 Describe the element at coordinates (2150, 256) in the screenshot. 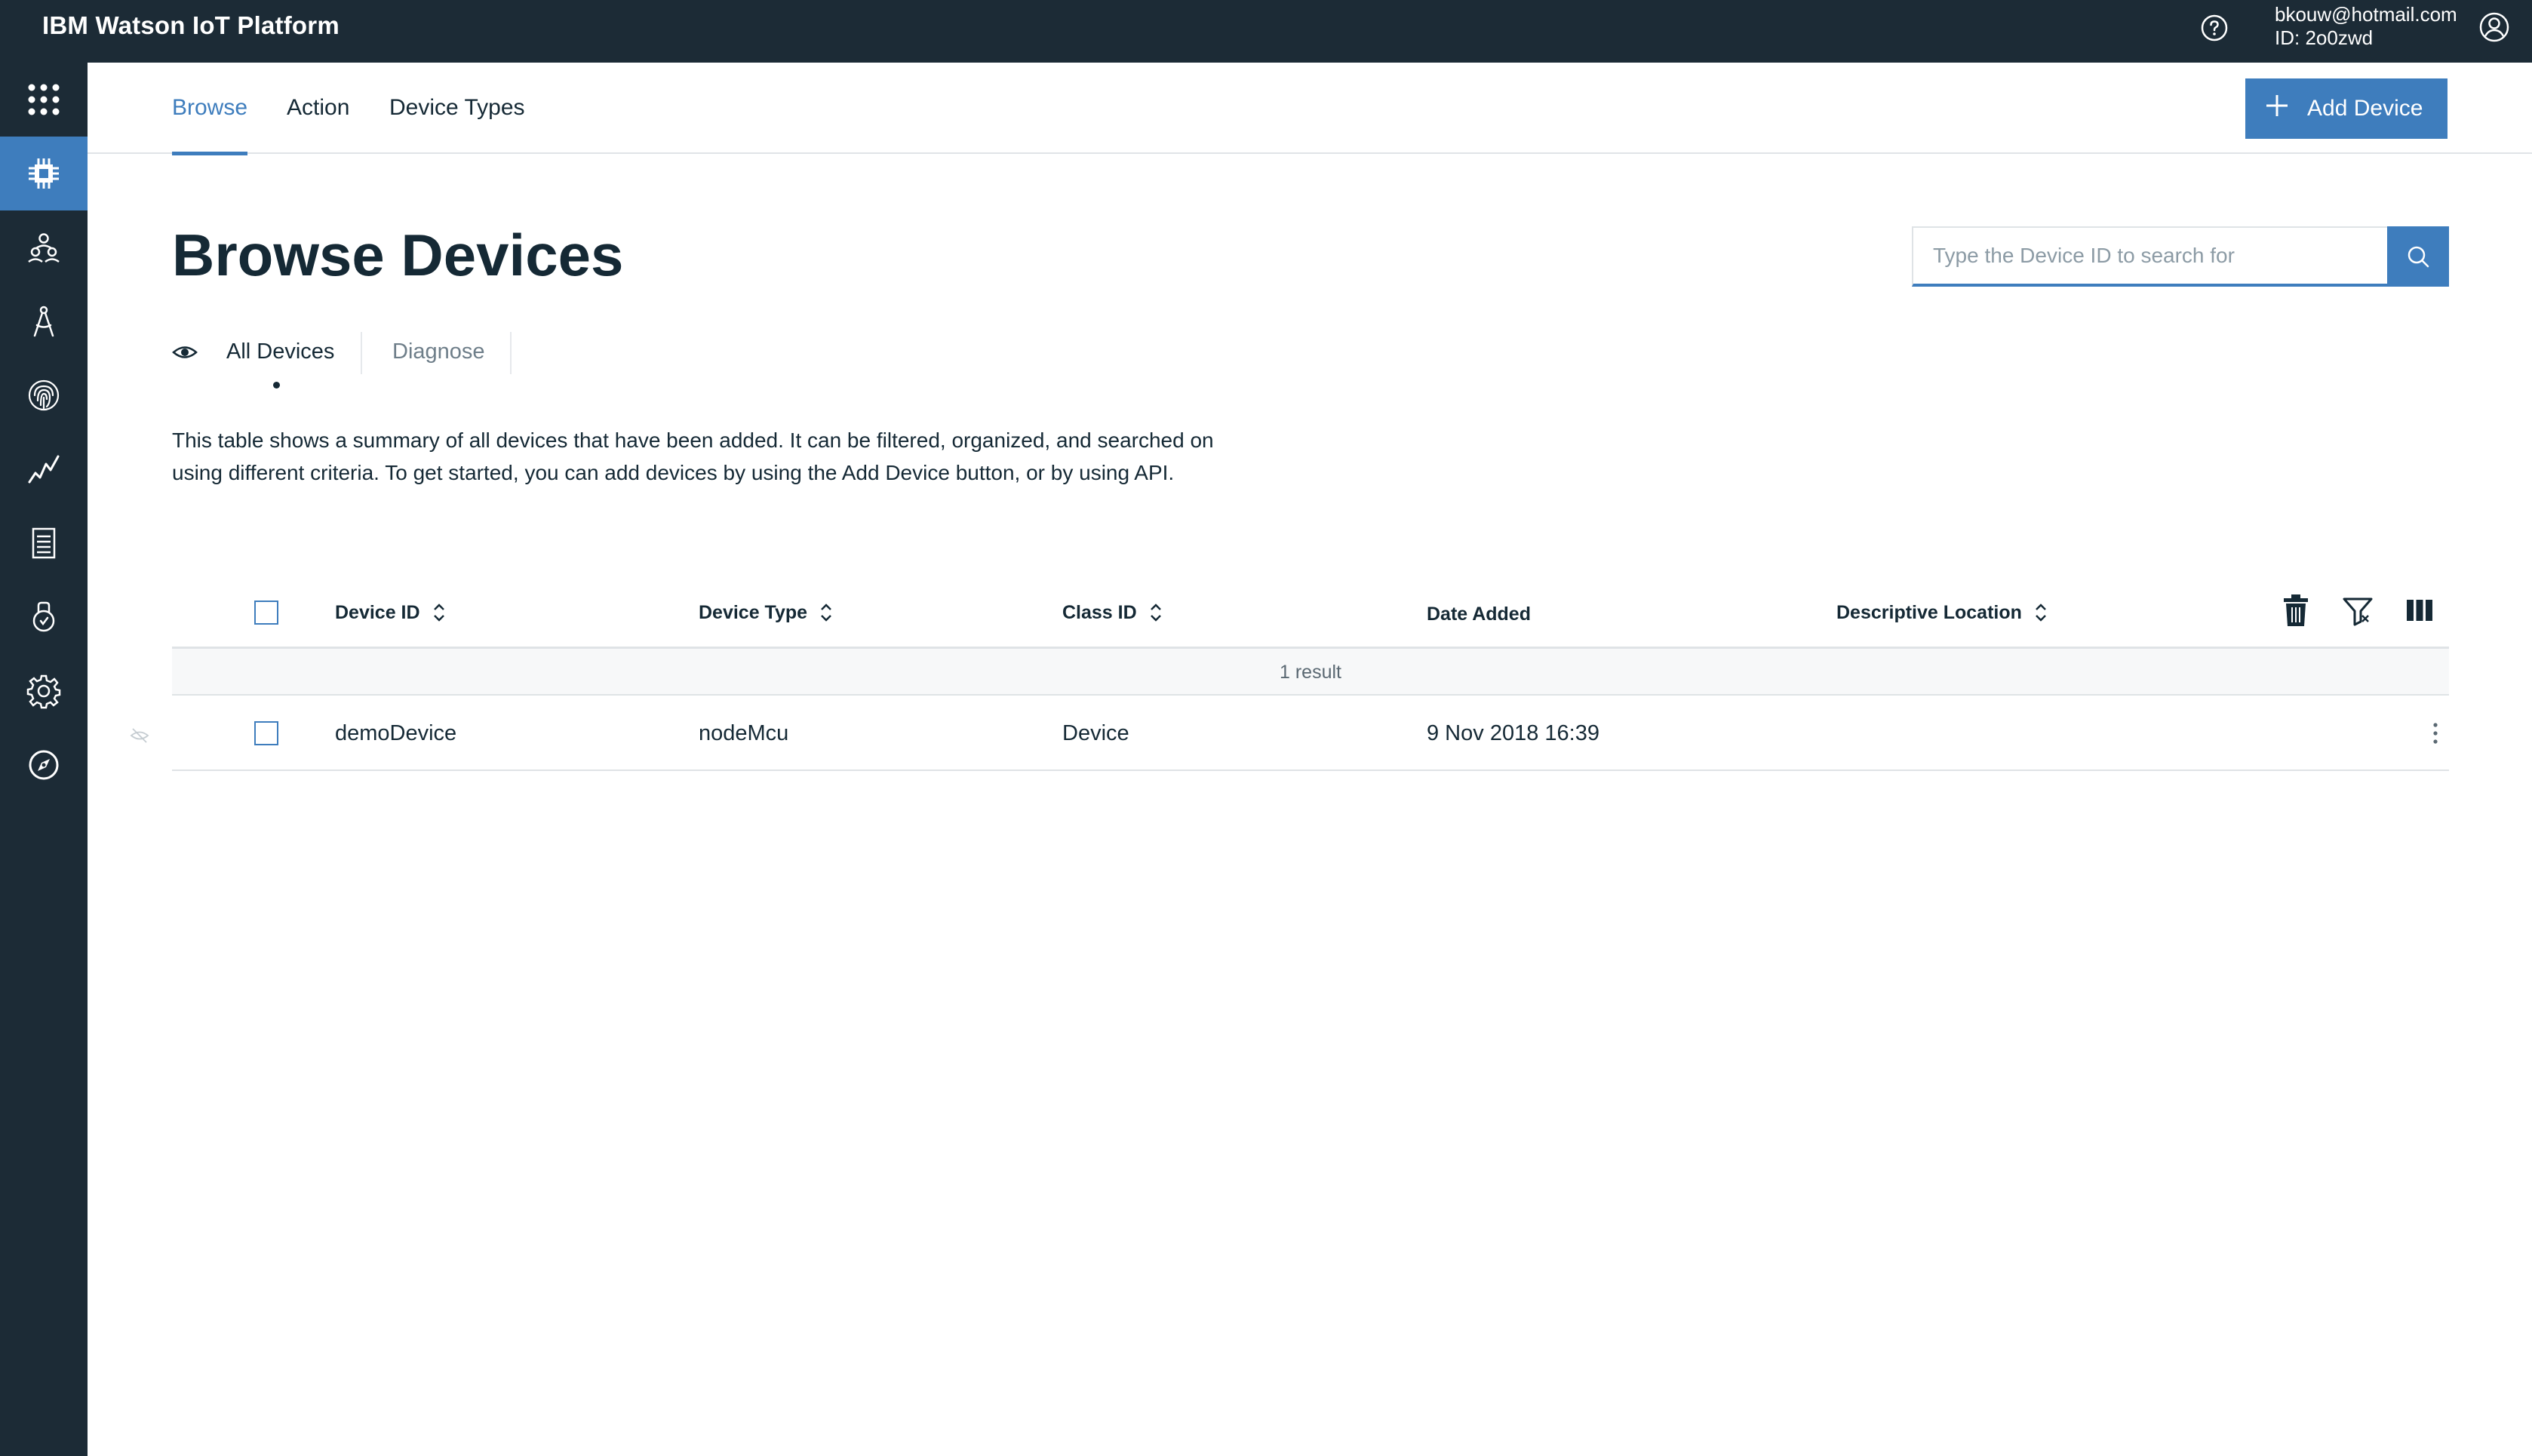

I see `search-input` at that location.